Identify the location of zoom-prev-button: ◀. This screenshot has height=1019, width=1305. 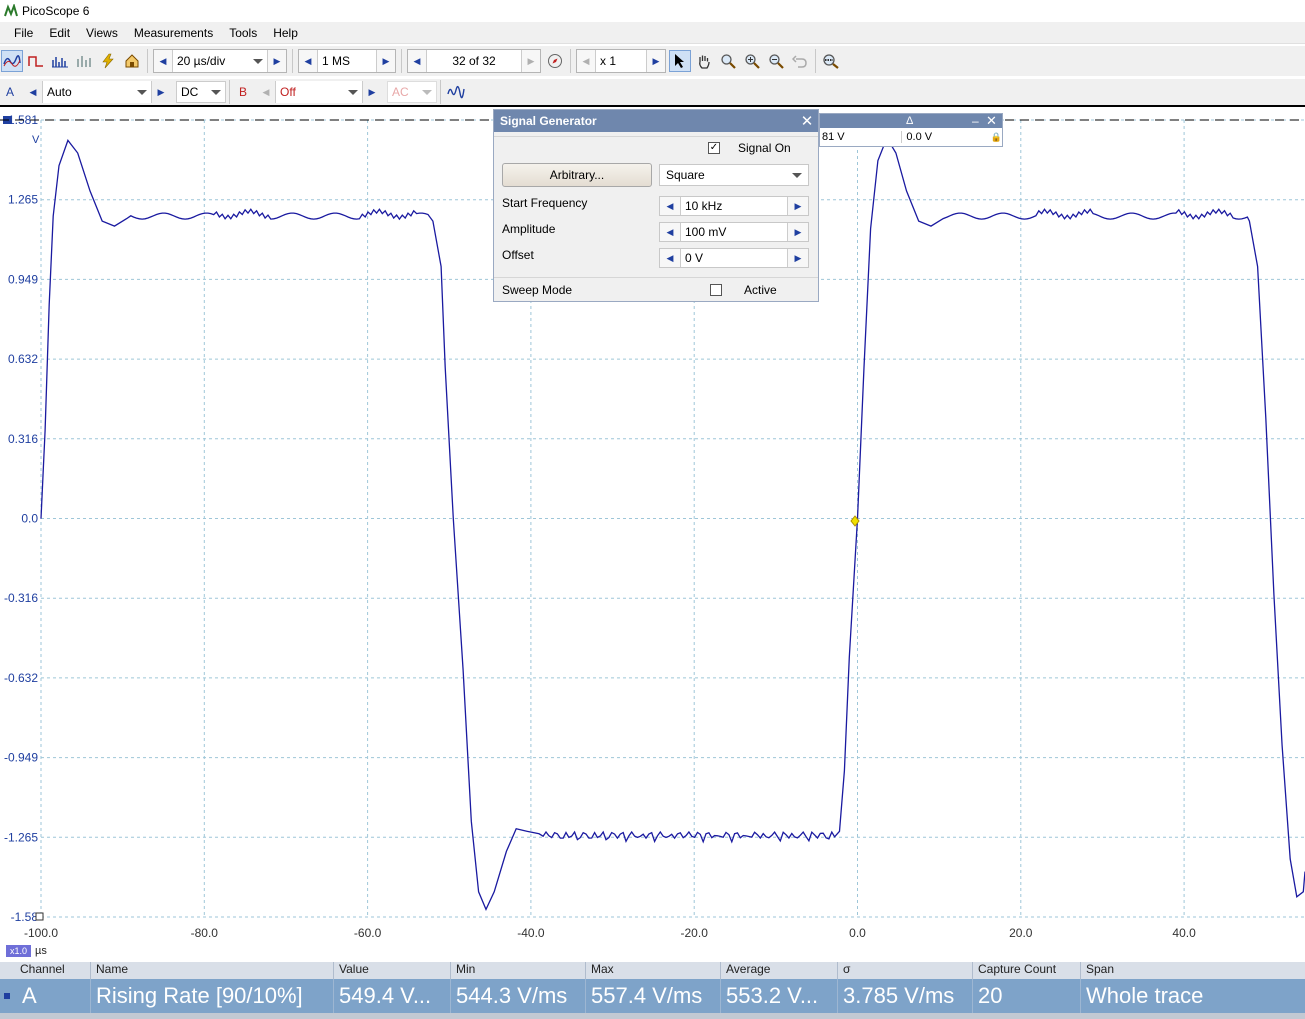
(586, 61).